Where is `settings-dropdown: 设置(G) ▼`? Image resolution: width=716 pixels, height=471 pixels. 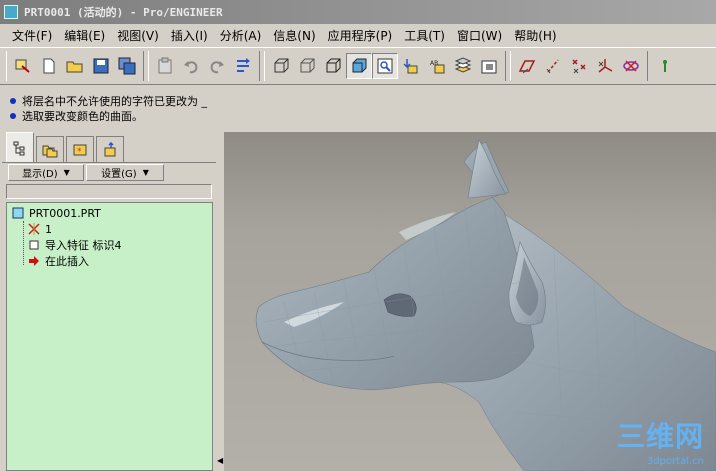 settings-dropdown: 设置(G) ▼ is located at coordinates (125, 172).